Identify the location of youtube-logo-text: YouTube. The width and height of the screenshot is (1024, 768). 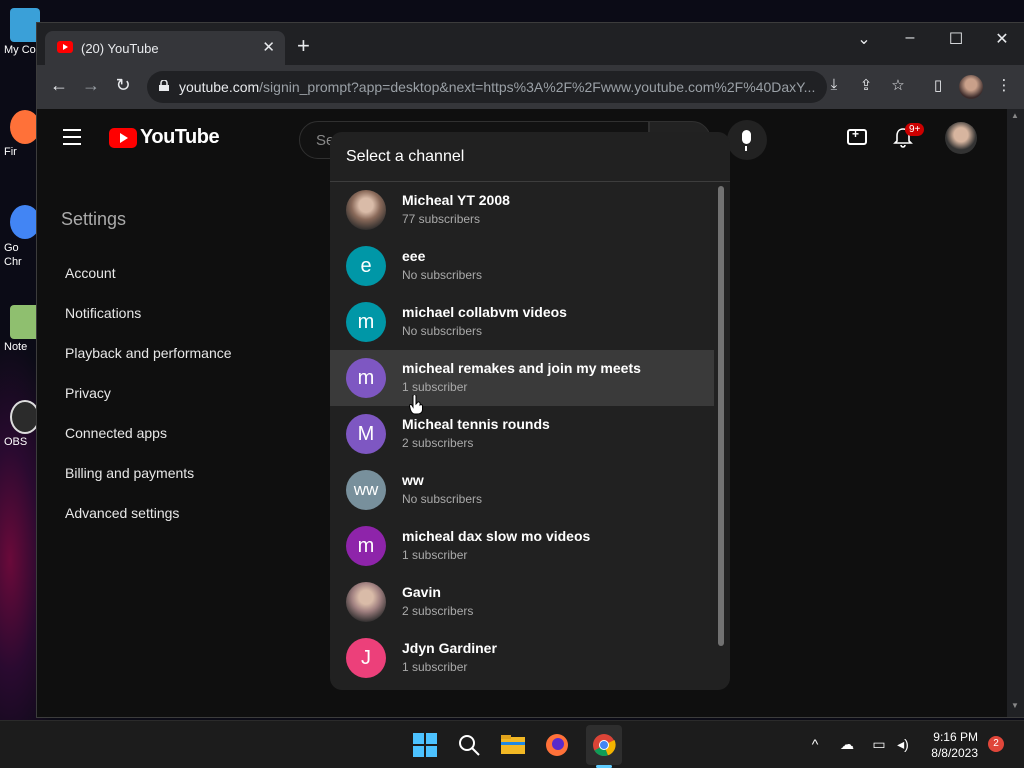
(180, 137).